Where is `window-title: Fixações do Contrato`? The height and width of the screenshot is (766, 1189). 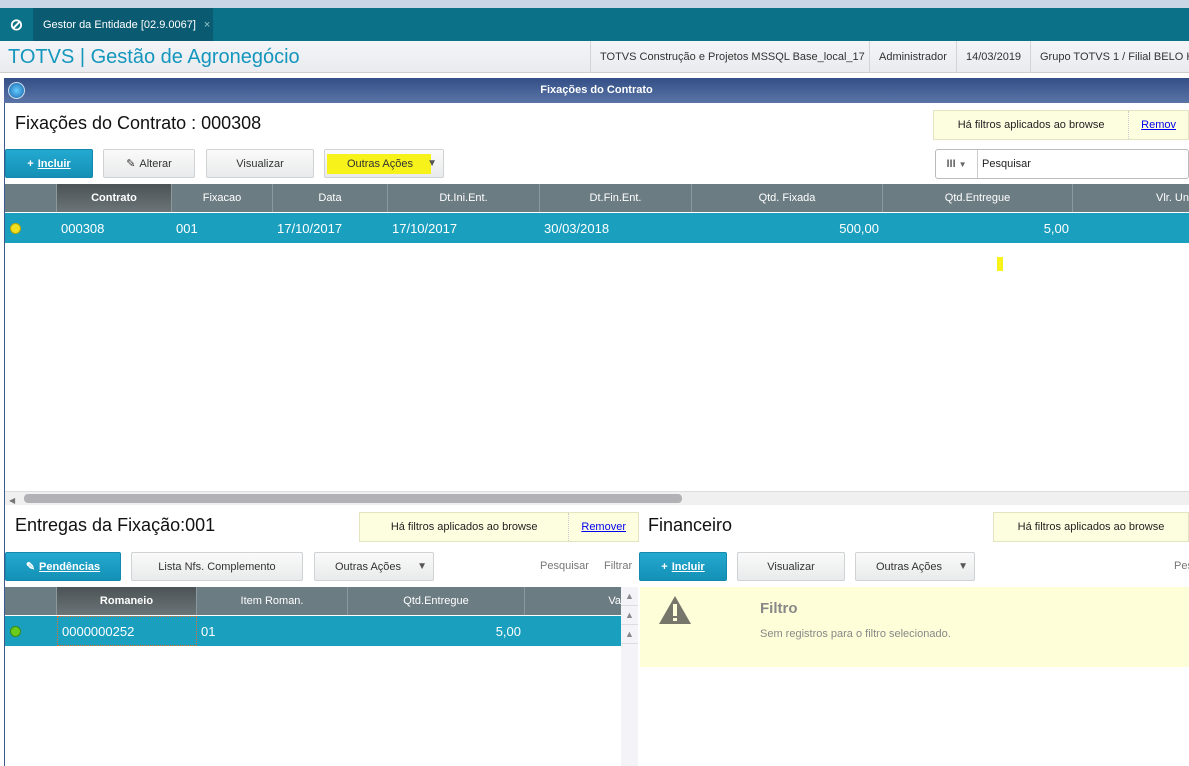
window-title: Fixações do Contrato is located at coordinates (596, 90).